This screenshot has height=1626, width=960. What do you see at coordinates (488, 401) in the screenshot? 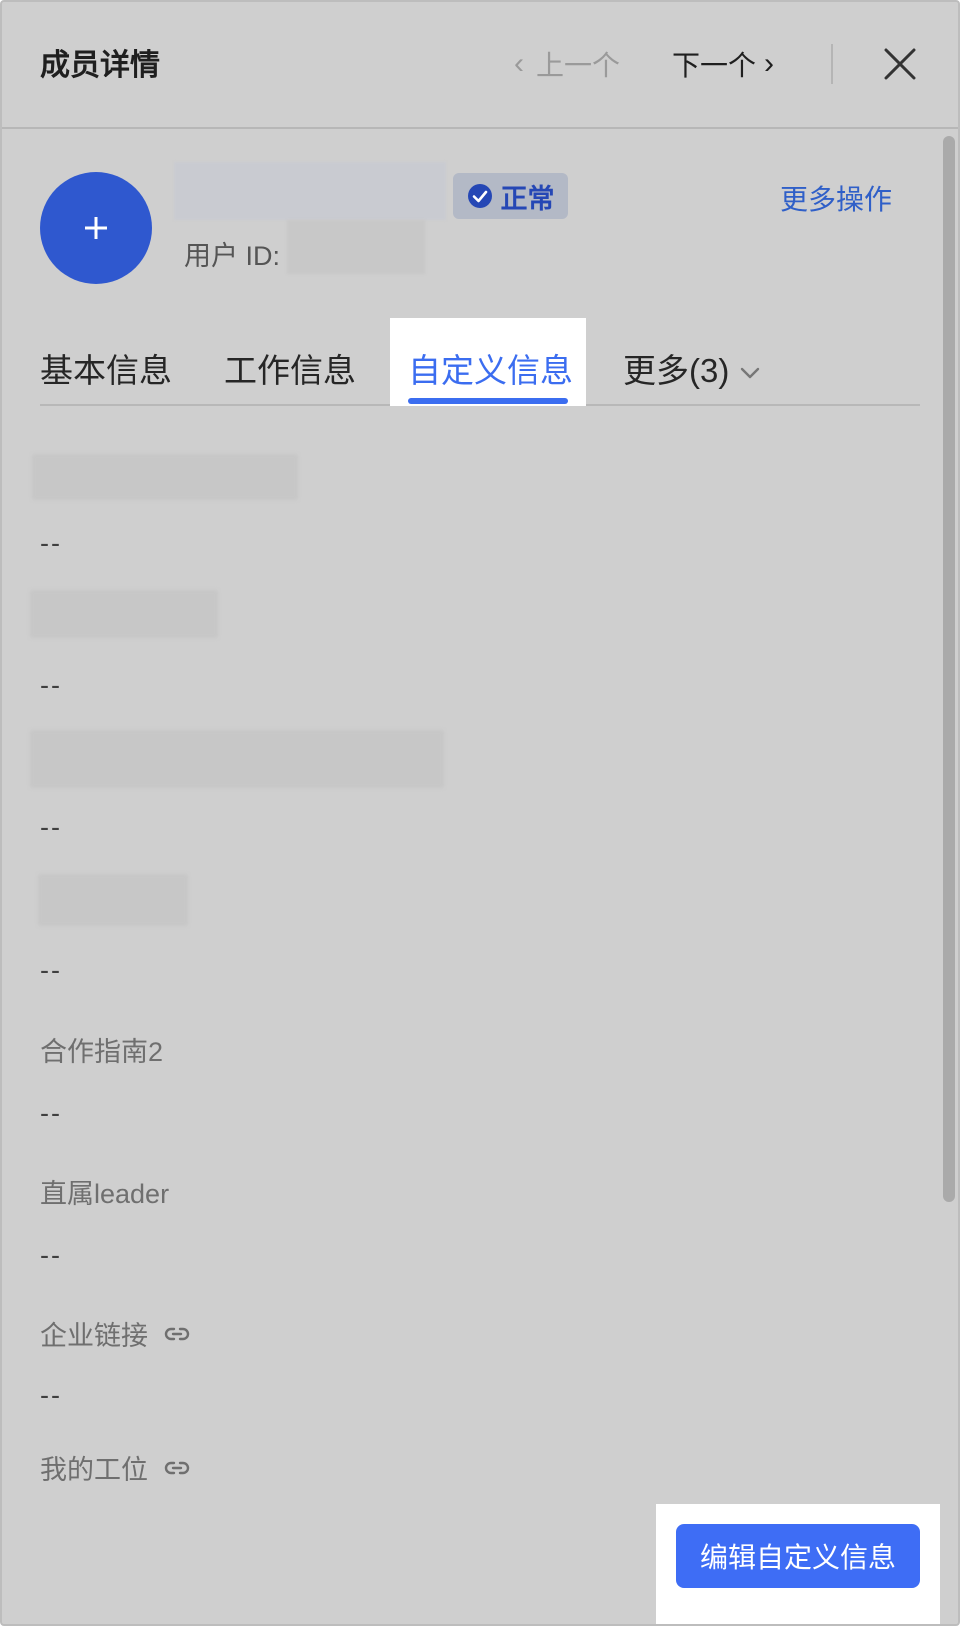
I see `active-tab-indicator` at bounding box center [488, 401].